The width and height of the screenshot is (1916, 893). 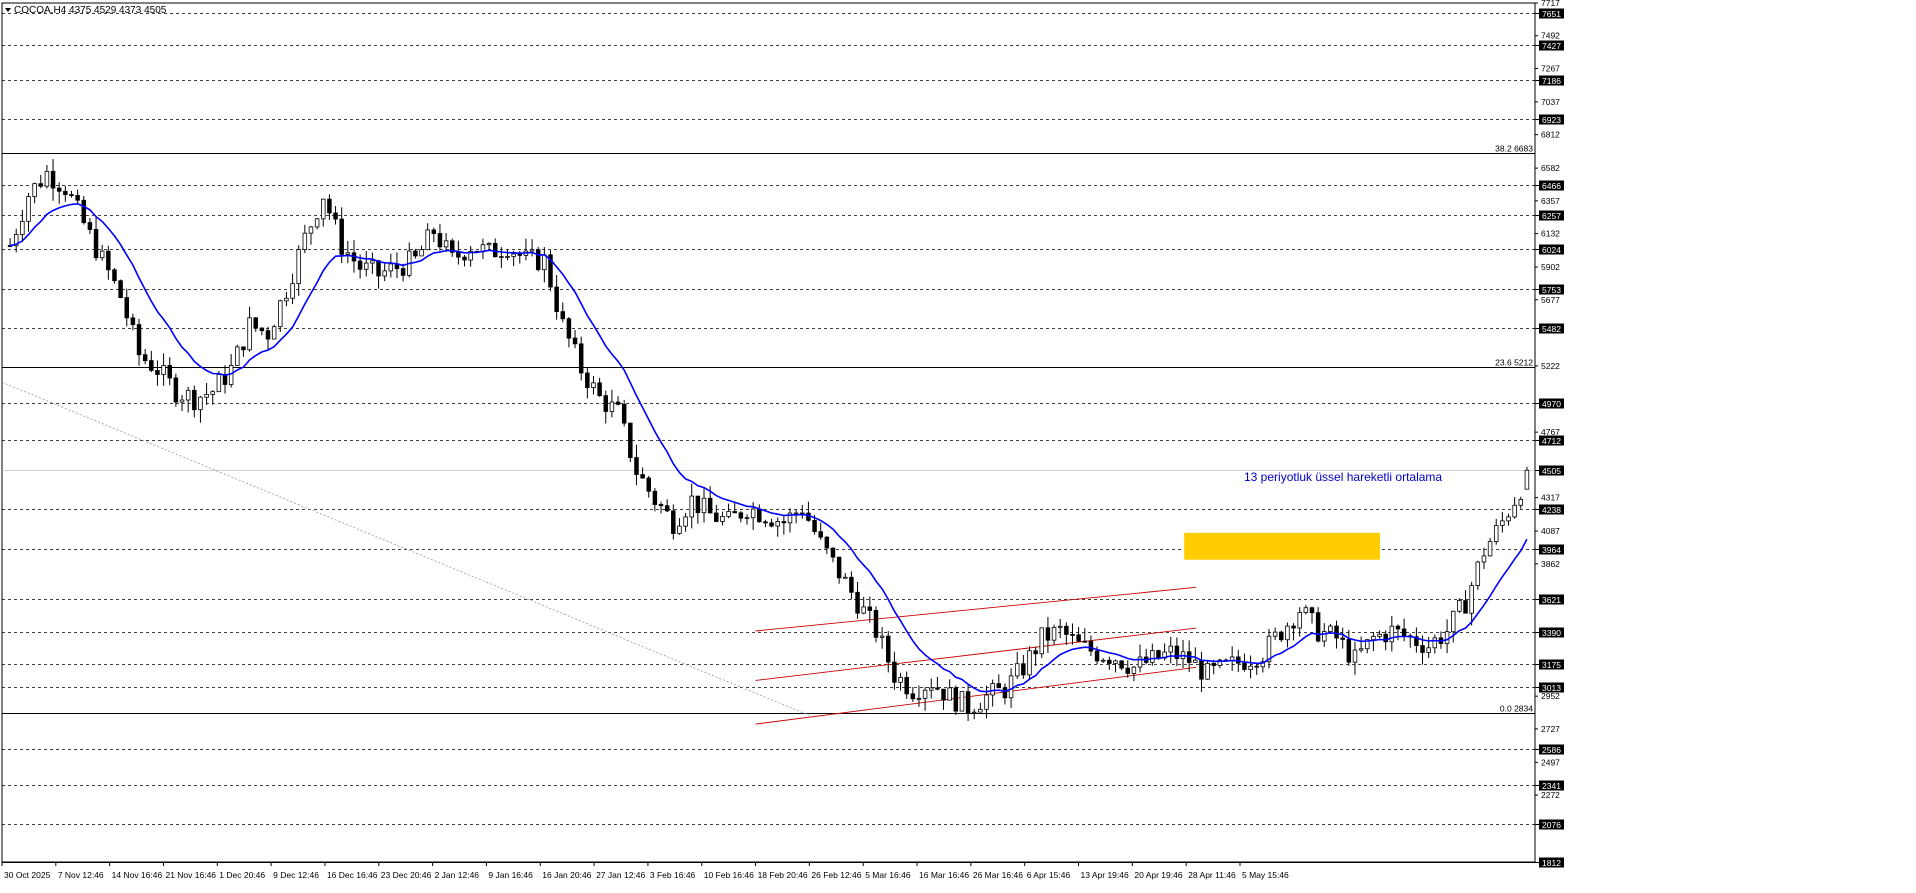 What do you see at coordinates (620, 875) in the screenshot?
I see `time-axis-label: 27 Jan 12:46` at bounding box center [620, 875].